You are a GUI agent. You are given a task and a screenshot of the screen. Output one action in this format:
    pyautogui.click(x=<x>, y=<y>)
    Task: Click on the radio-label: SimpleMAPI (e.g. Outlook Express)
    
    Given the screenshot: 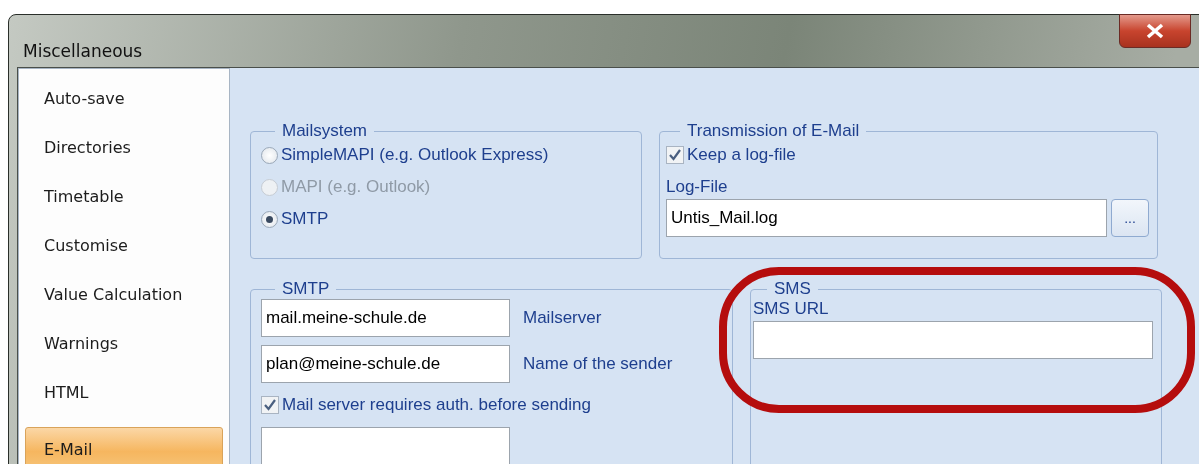 What is the action you would take?
    pyautogui.click(x=415, y=155)
    